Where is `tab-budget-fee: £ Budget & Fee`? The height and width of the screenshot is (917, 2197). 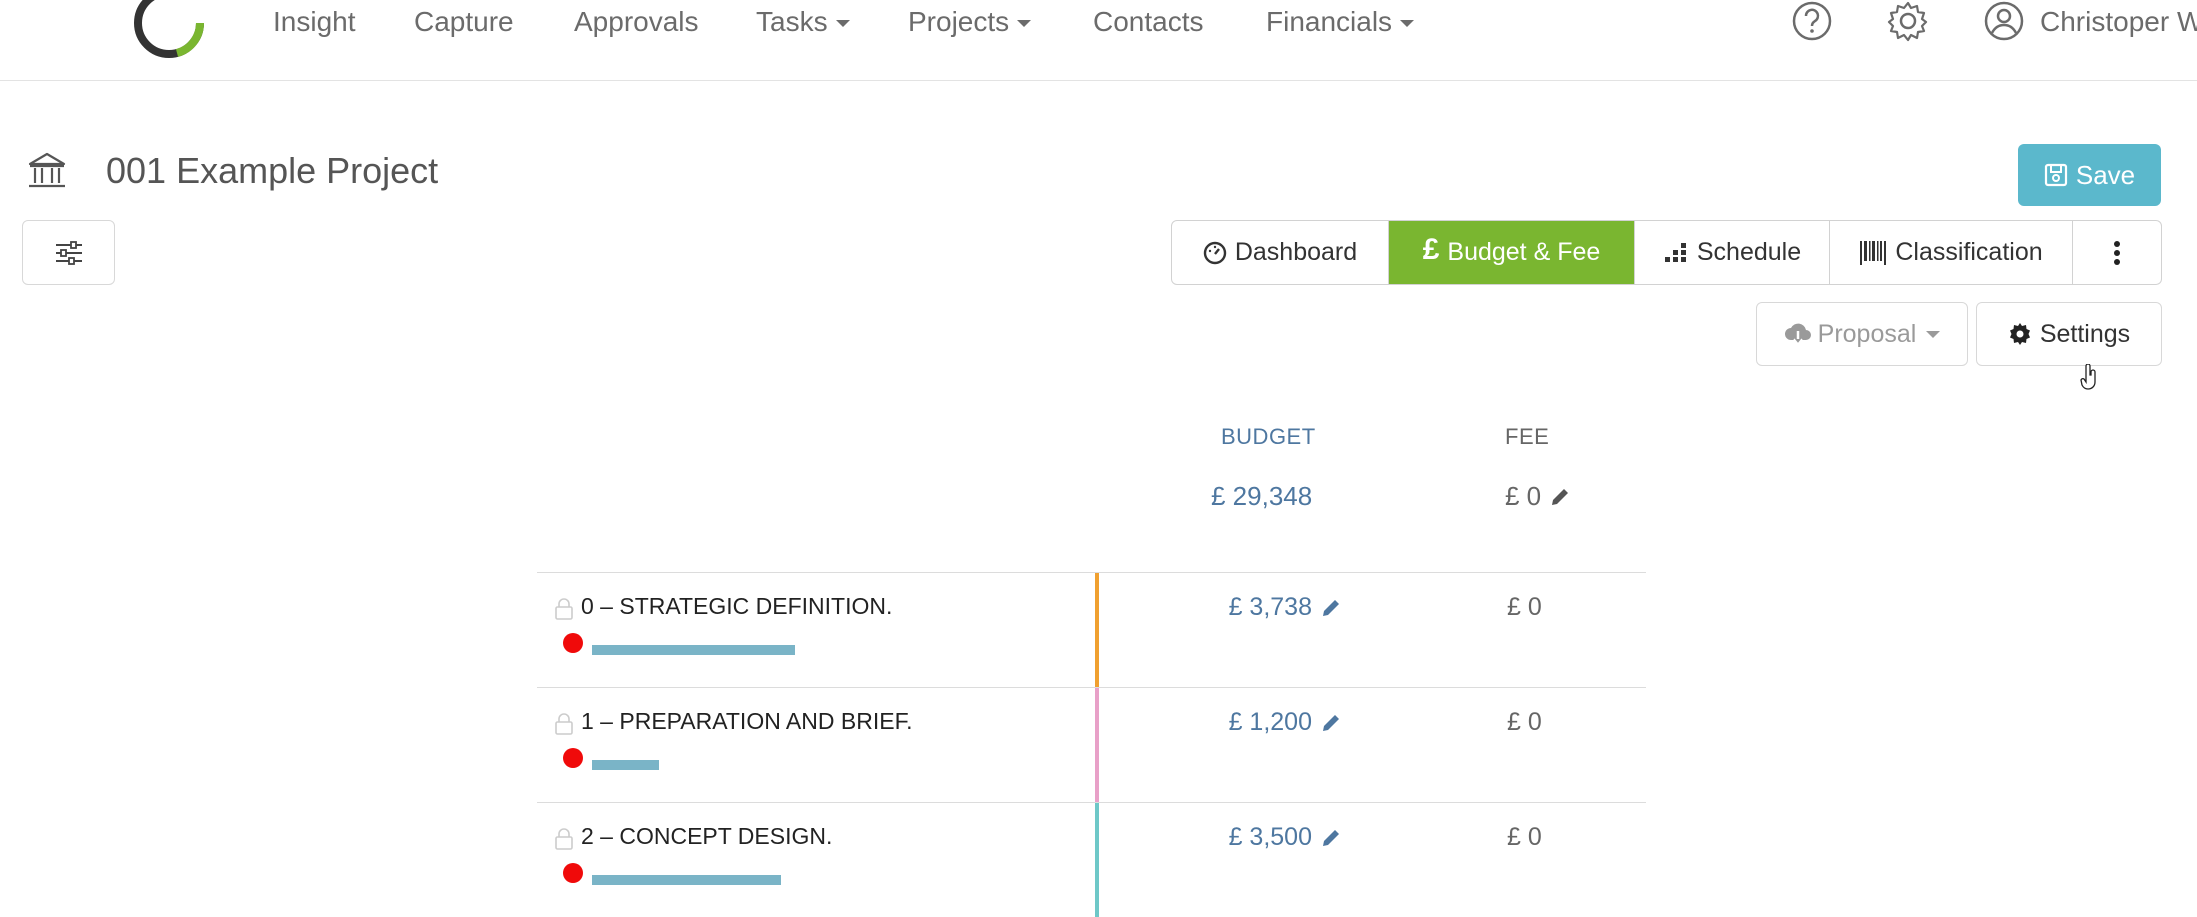
tab-budget-fee: £ Budget & Fee is located at coordinates (1512, 252).